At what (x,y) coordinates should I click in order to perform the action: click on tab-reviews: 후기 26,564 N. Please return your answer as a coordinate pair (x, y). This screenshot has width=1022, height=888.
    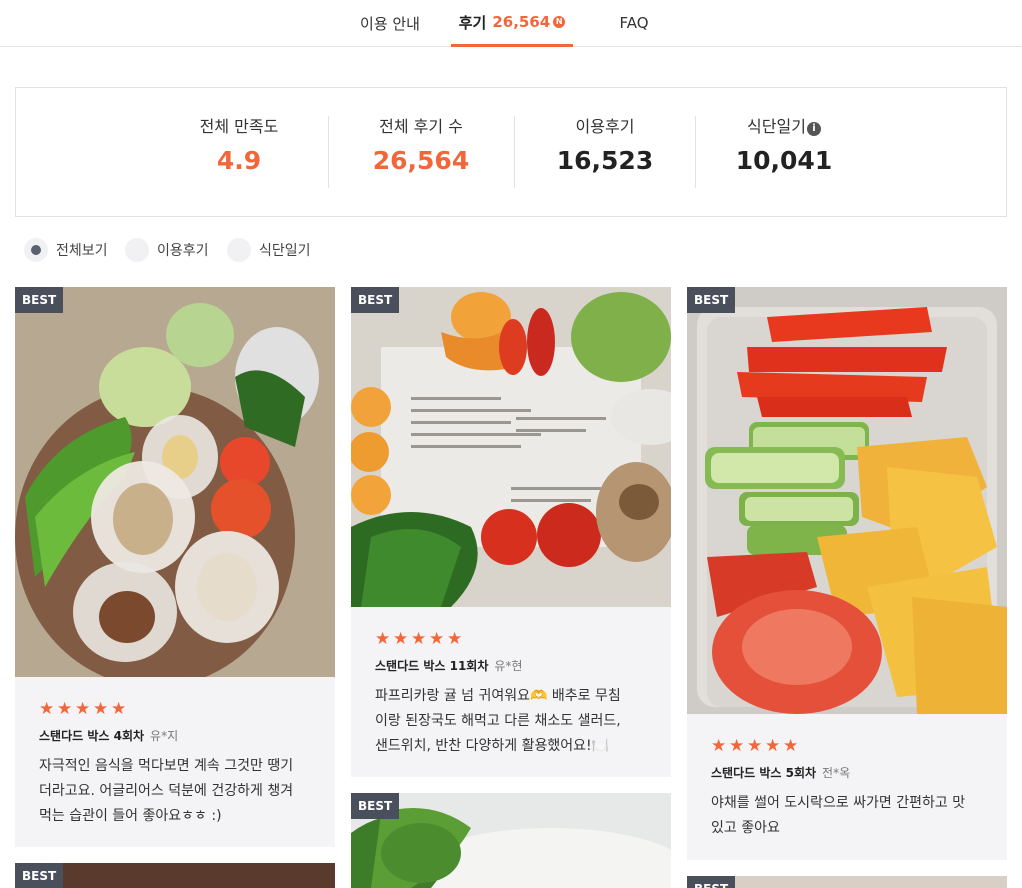
    Looking at the image, I should click on (512, 23).